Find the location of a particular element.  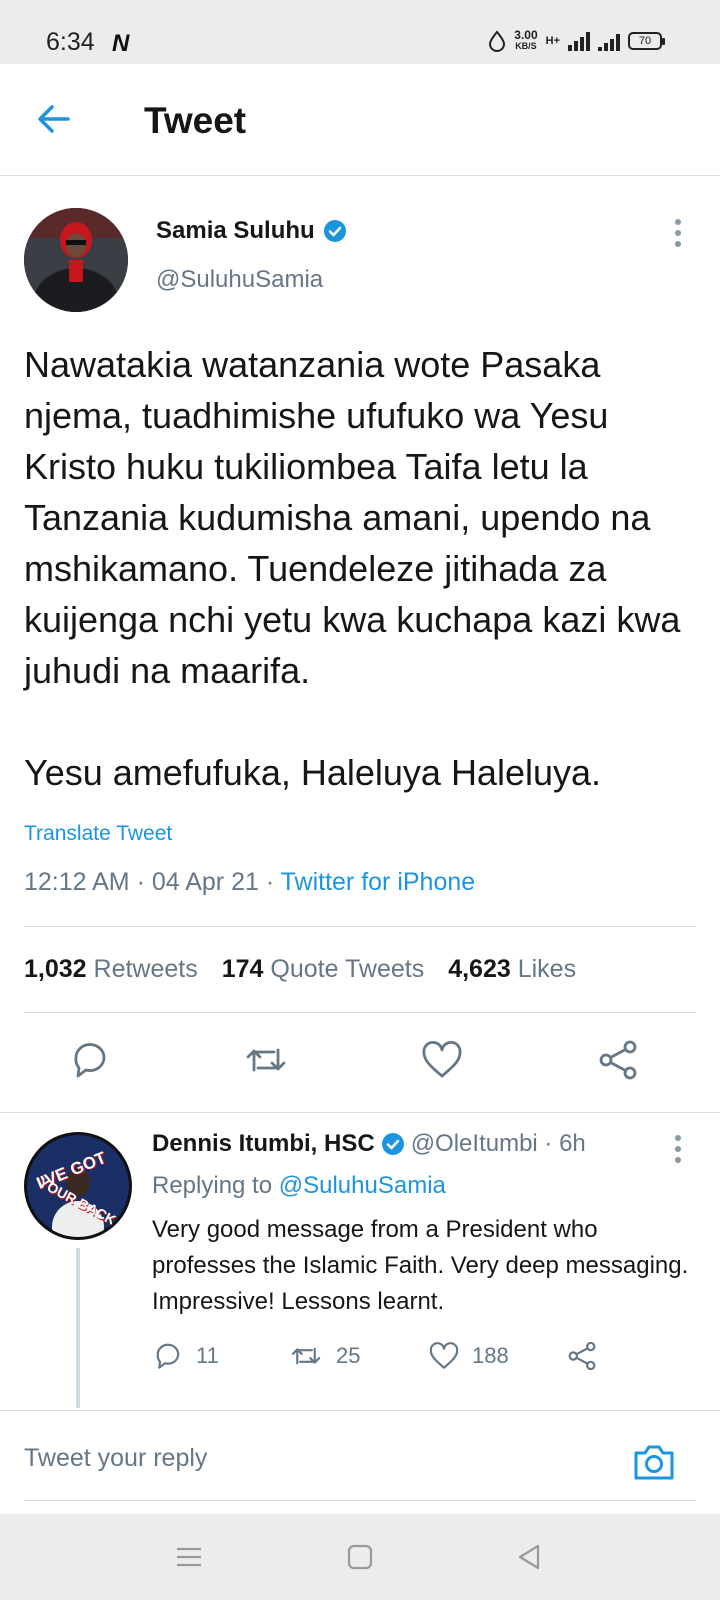

back-arrow-icon is located at coordinates (57, 119).